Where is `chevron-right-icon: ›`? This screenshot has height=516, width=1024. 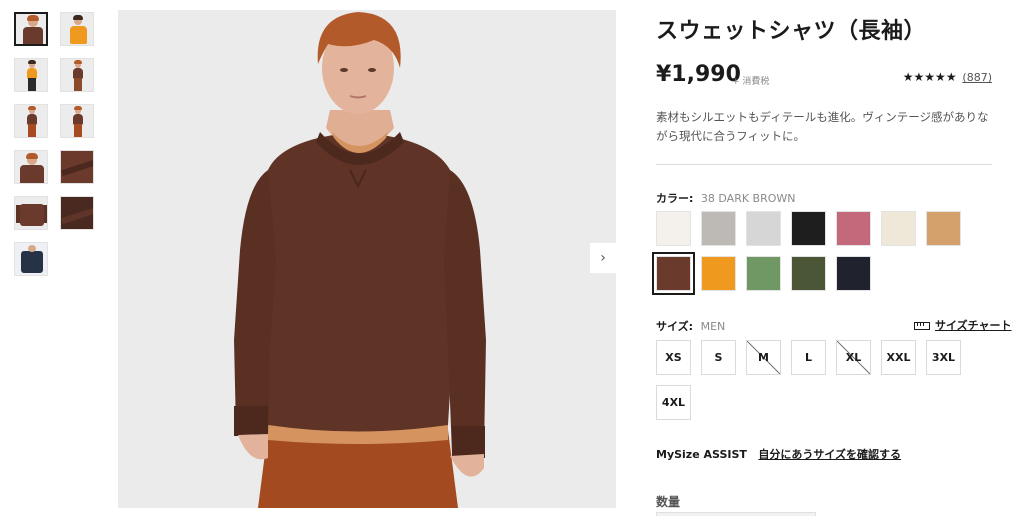
chevron-right-icon: › is located at coordinates (603, 258).